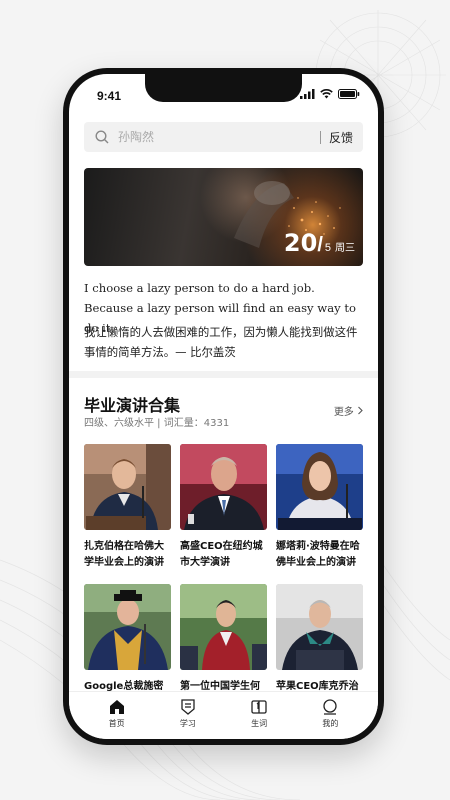 The width and height of the screenshot is (450, 800). Describe the element at coordinates (102, 137) in the screenshot. I see `search-icon` at that location.